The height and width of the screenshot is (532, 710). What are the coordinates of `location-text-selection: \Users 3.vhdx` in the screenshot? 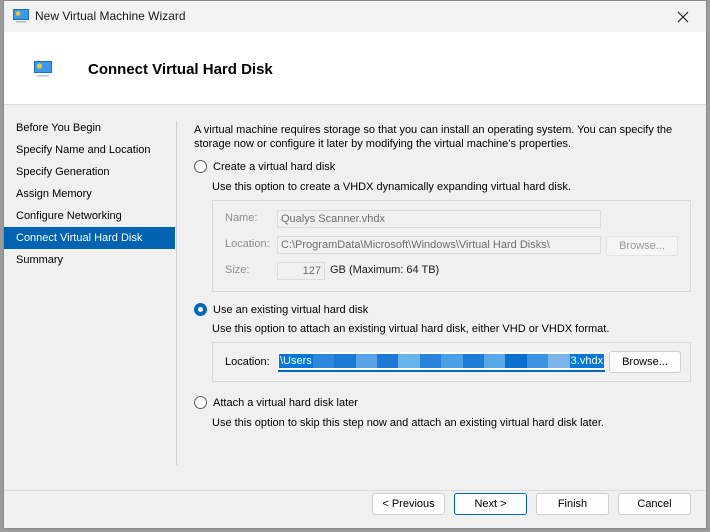 It's located at (441, 361).